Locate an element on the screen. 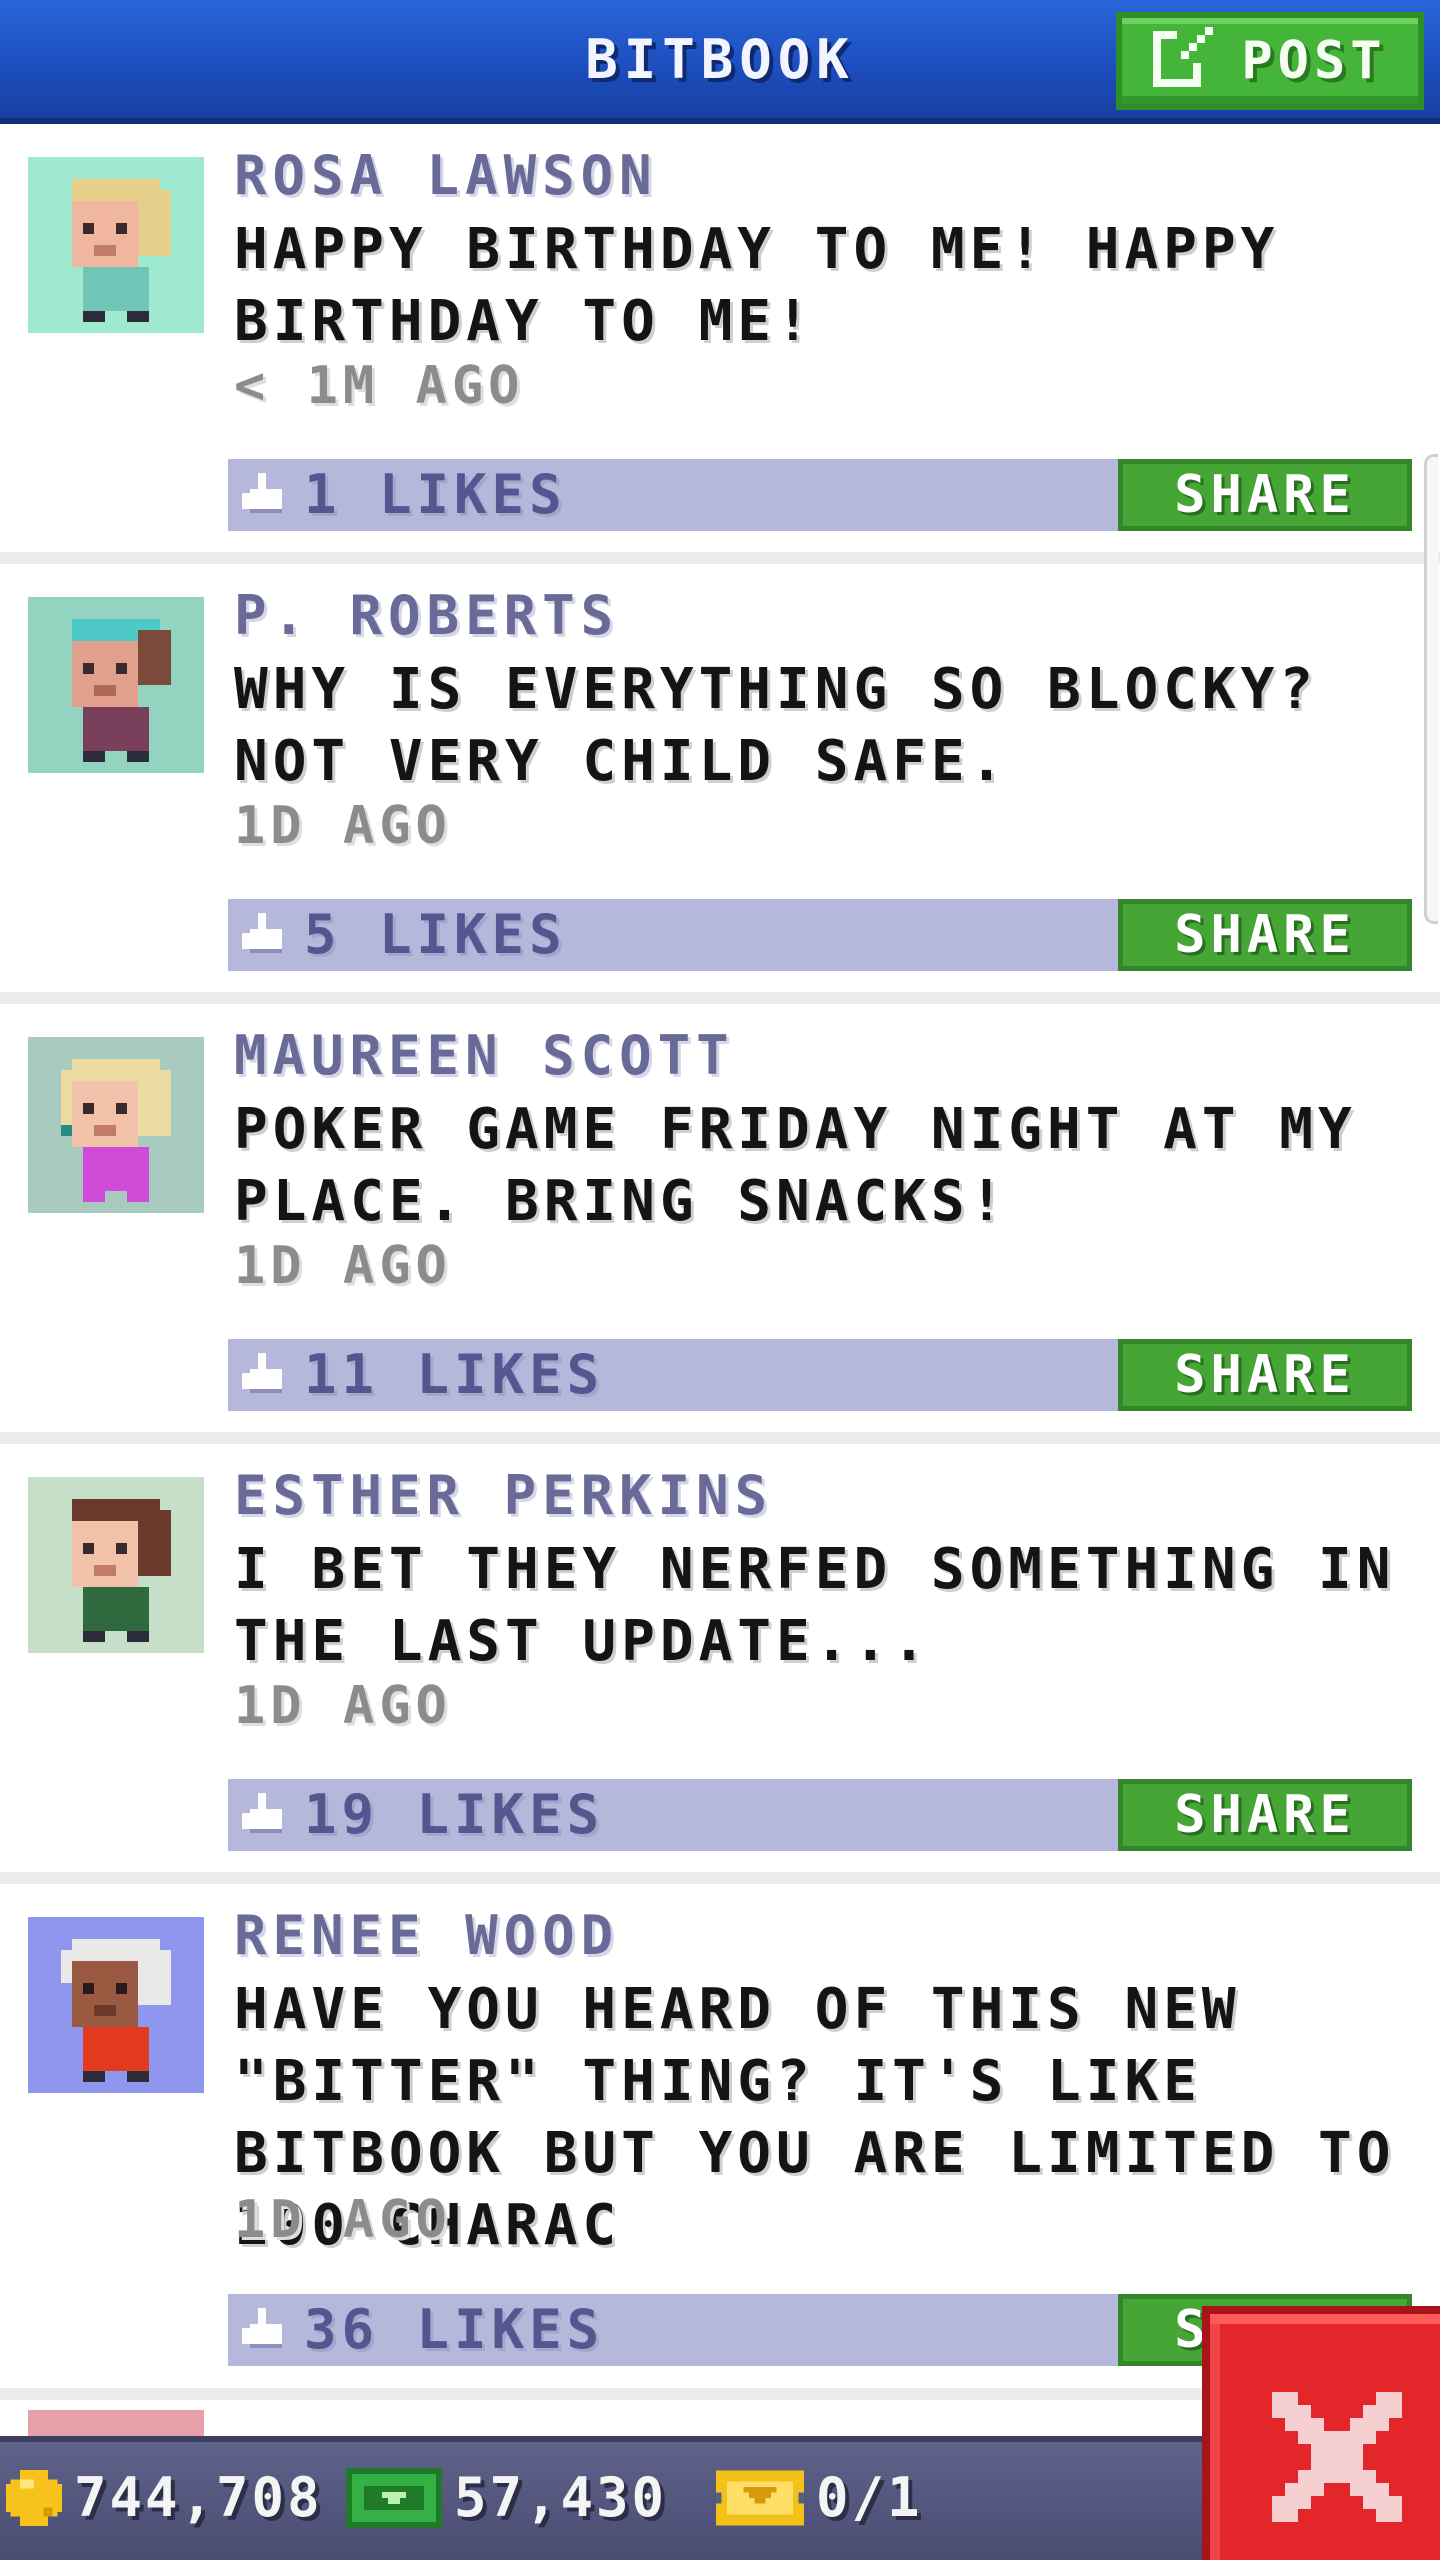 The width and height of the screenshot is (1440, 2560). post-button: POST is located at coordinates (1270, 61).